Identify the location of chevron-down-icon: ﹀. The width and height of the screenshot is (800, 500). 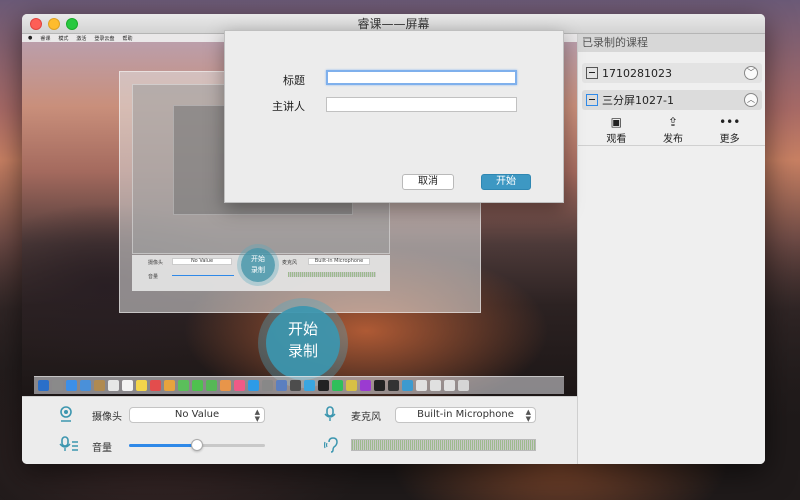
(751, 73).